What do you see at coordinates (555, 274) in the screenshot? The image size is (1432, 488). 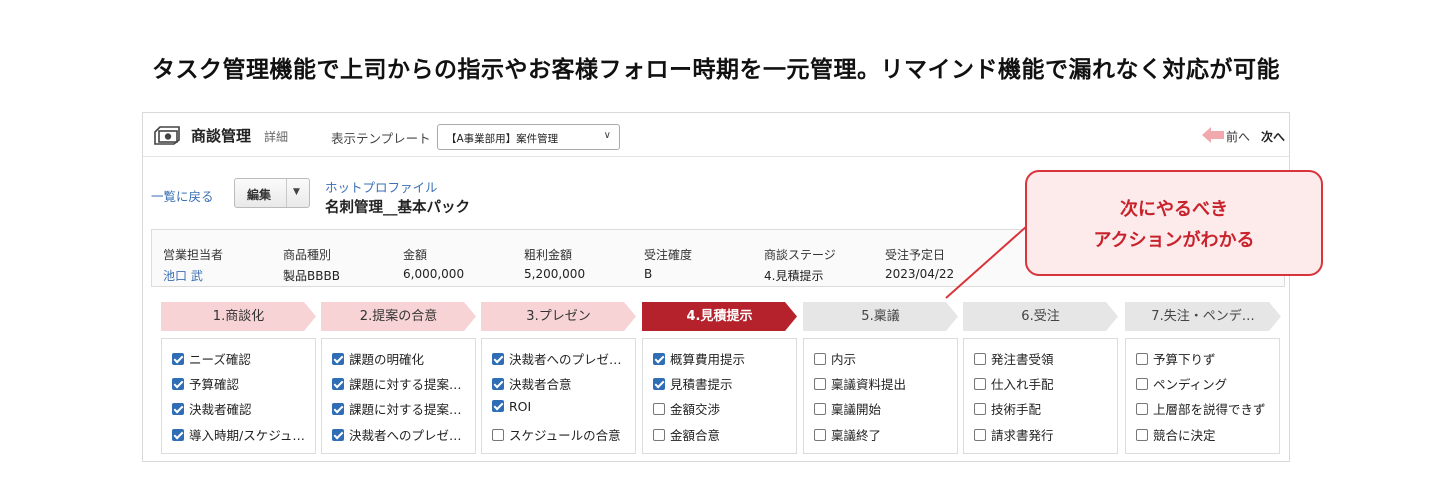 I see `info-value: 5,200,000` at bounding box center [555, 274].